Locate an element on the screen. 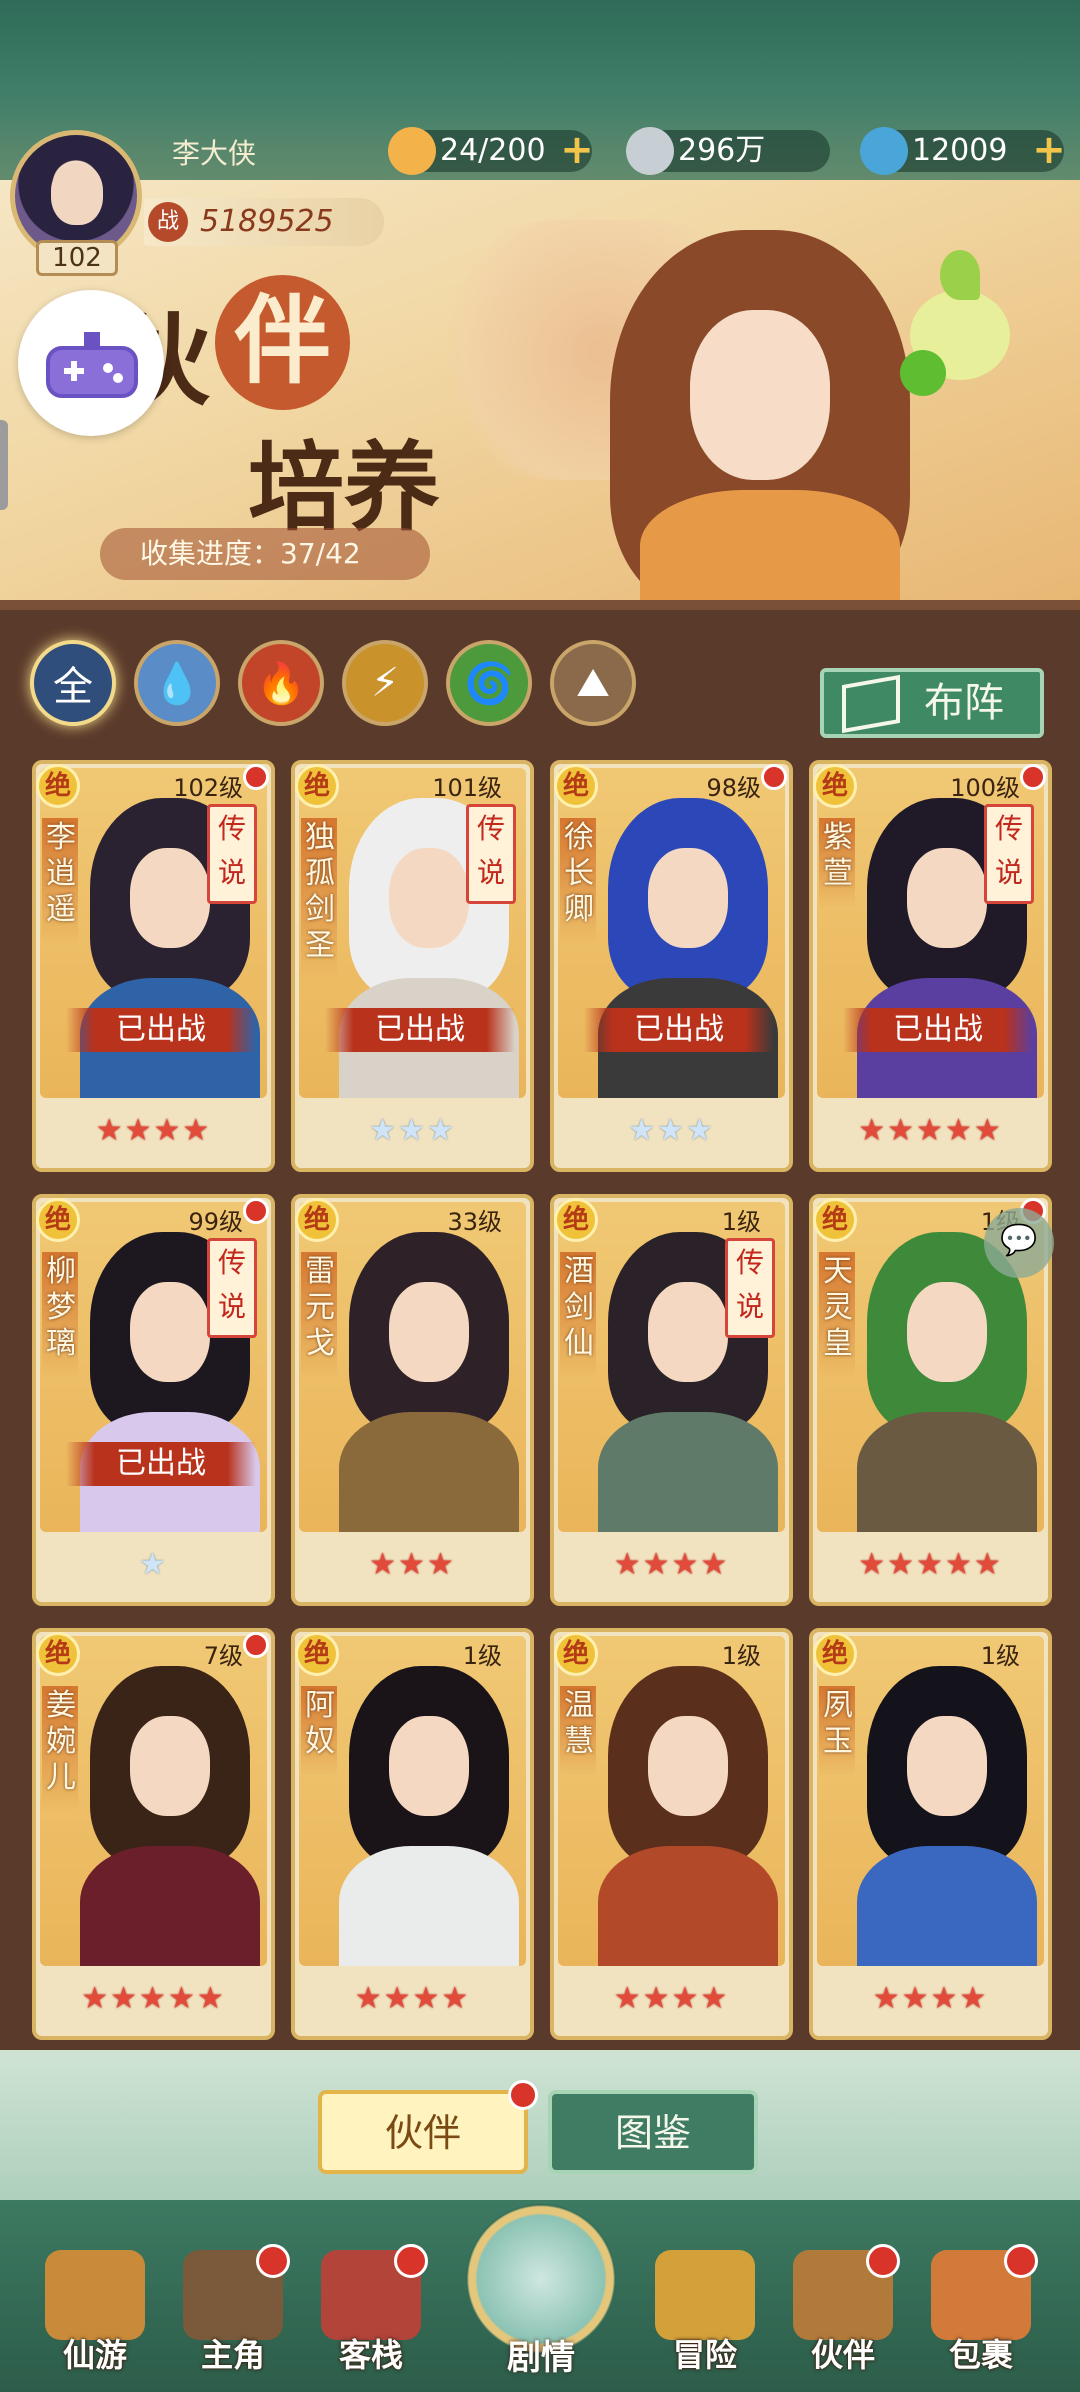  filter-fire: 🔥 is located at coordinates (281, 683).